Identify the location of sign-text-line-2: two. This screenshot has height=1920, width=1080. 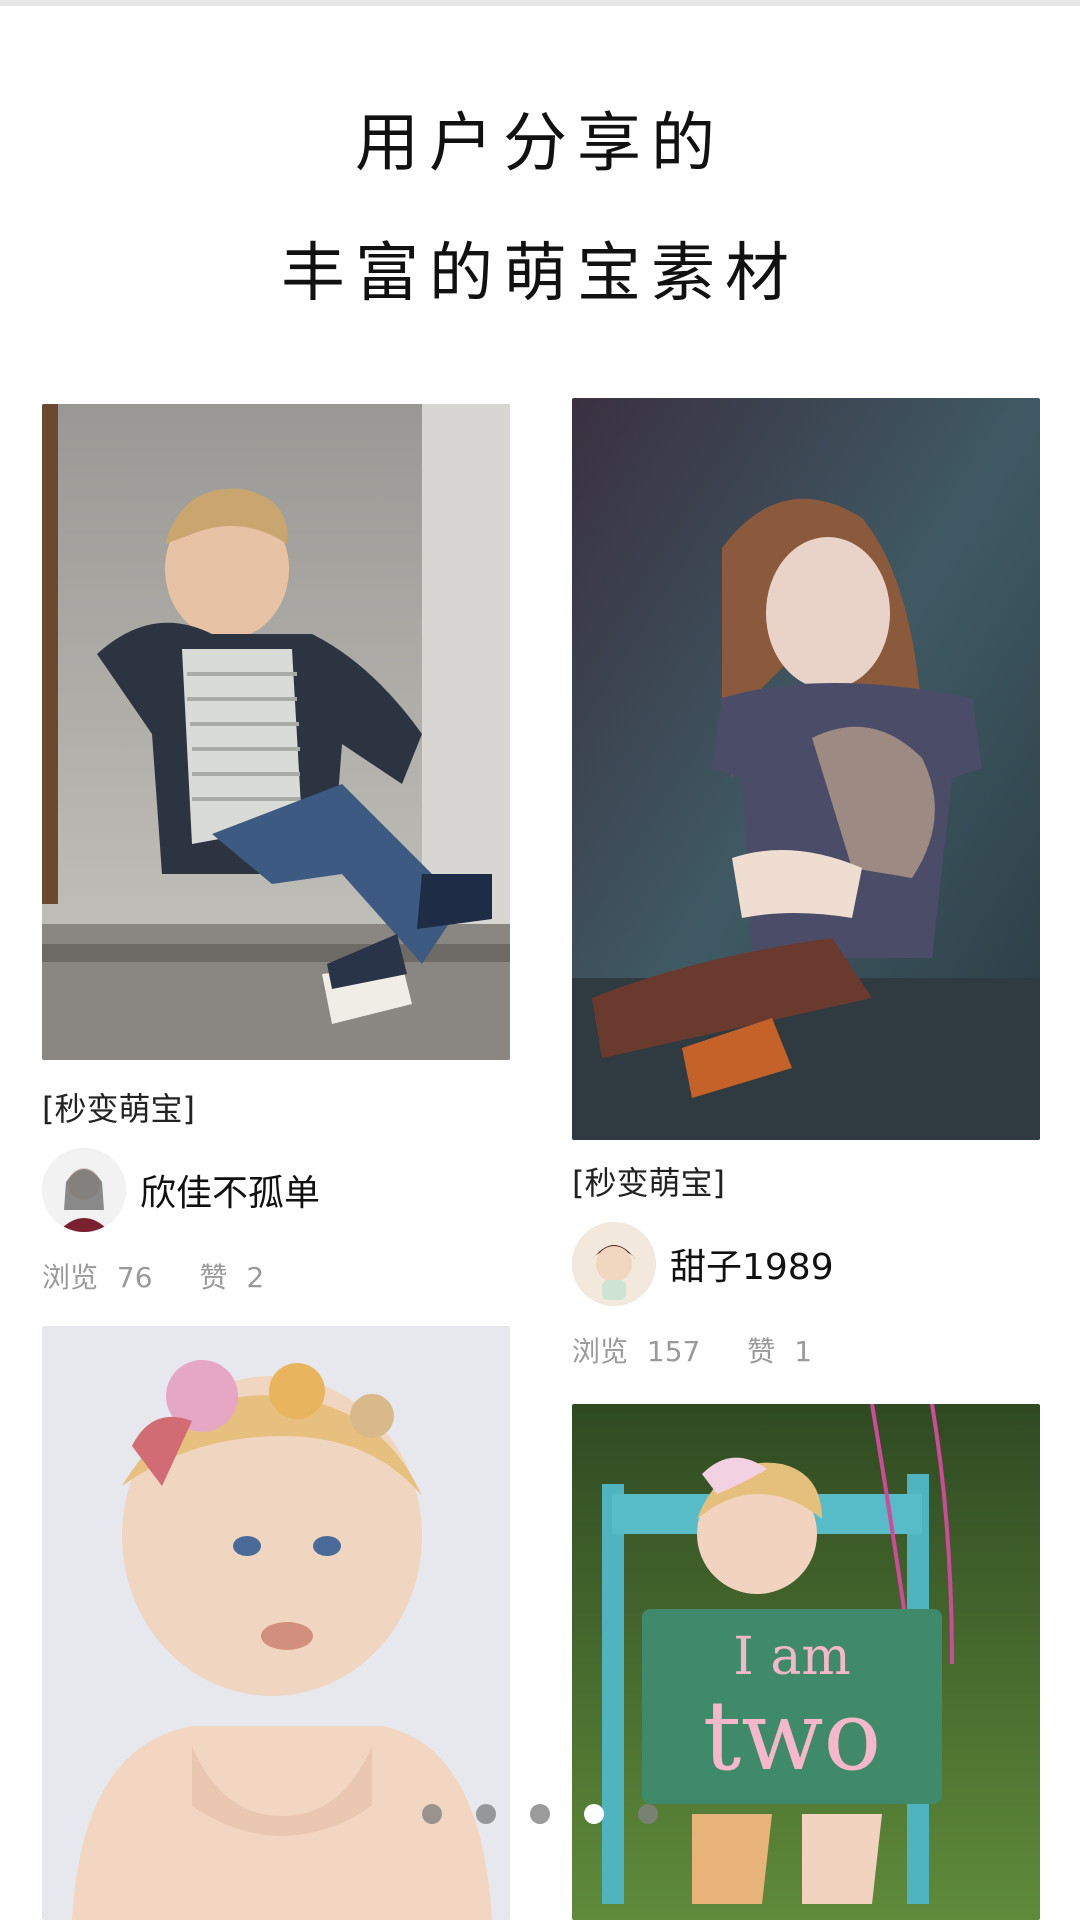
(792, 1736).